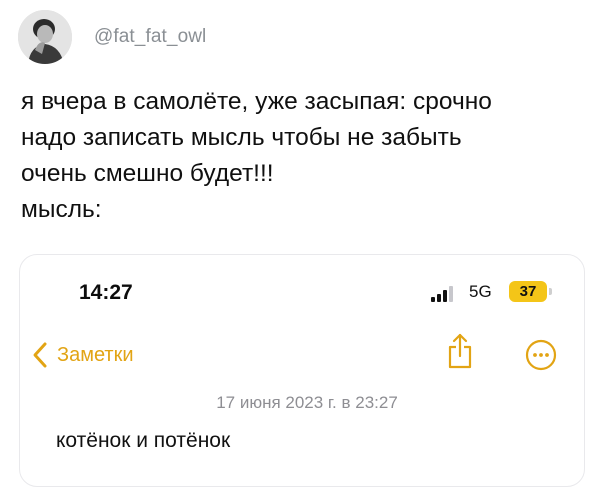  What do you see at coordinates (442, 294) in the screenshot?
I see `signal-icon` at bounding box center [442, 294].